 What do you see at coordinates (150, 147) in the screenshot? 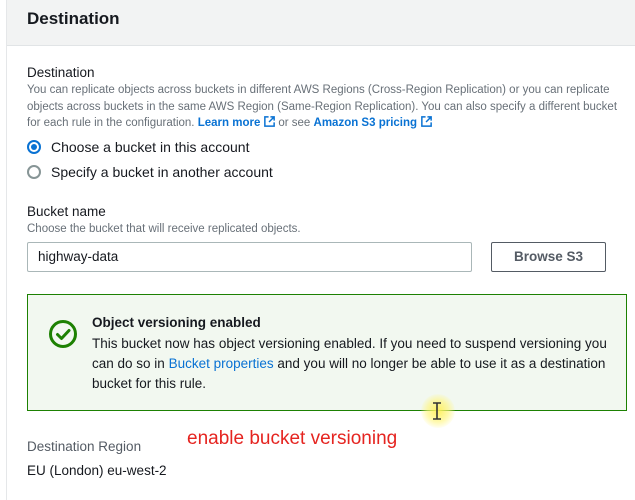
I see `radio-this-account-label: Choose a bucket in this account` at bounding box center [150, 147].